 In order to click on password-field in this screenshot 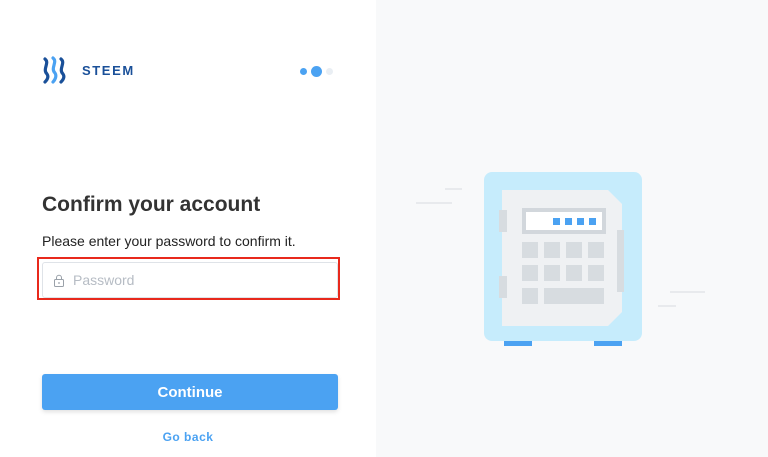, I will do `click(190, 280)`.